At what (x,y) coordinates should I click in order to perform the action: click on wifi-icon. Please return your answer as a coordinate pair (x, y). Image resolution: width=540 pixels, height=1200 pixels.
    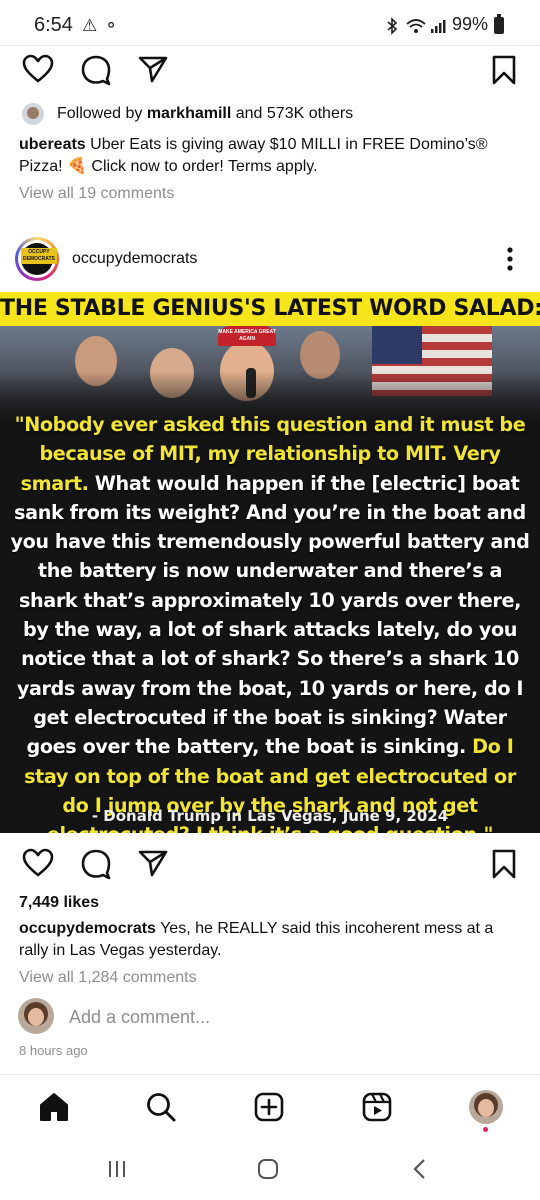
    Looking at the image, I should click on (416, 26).